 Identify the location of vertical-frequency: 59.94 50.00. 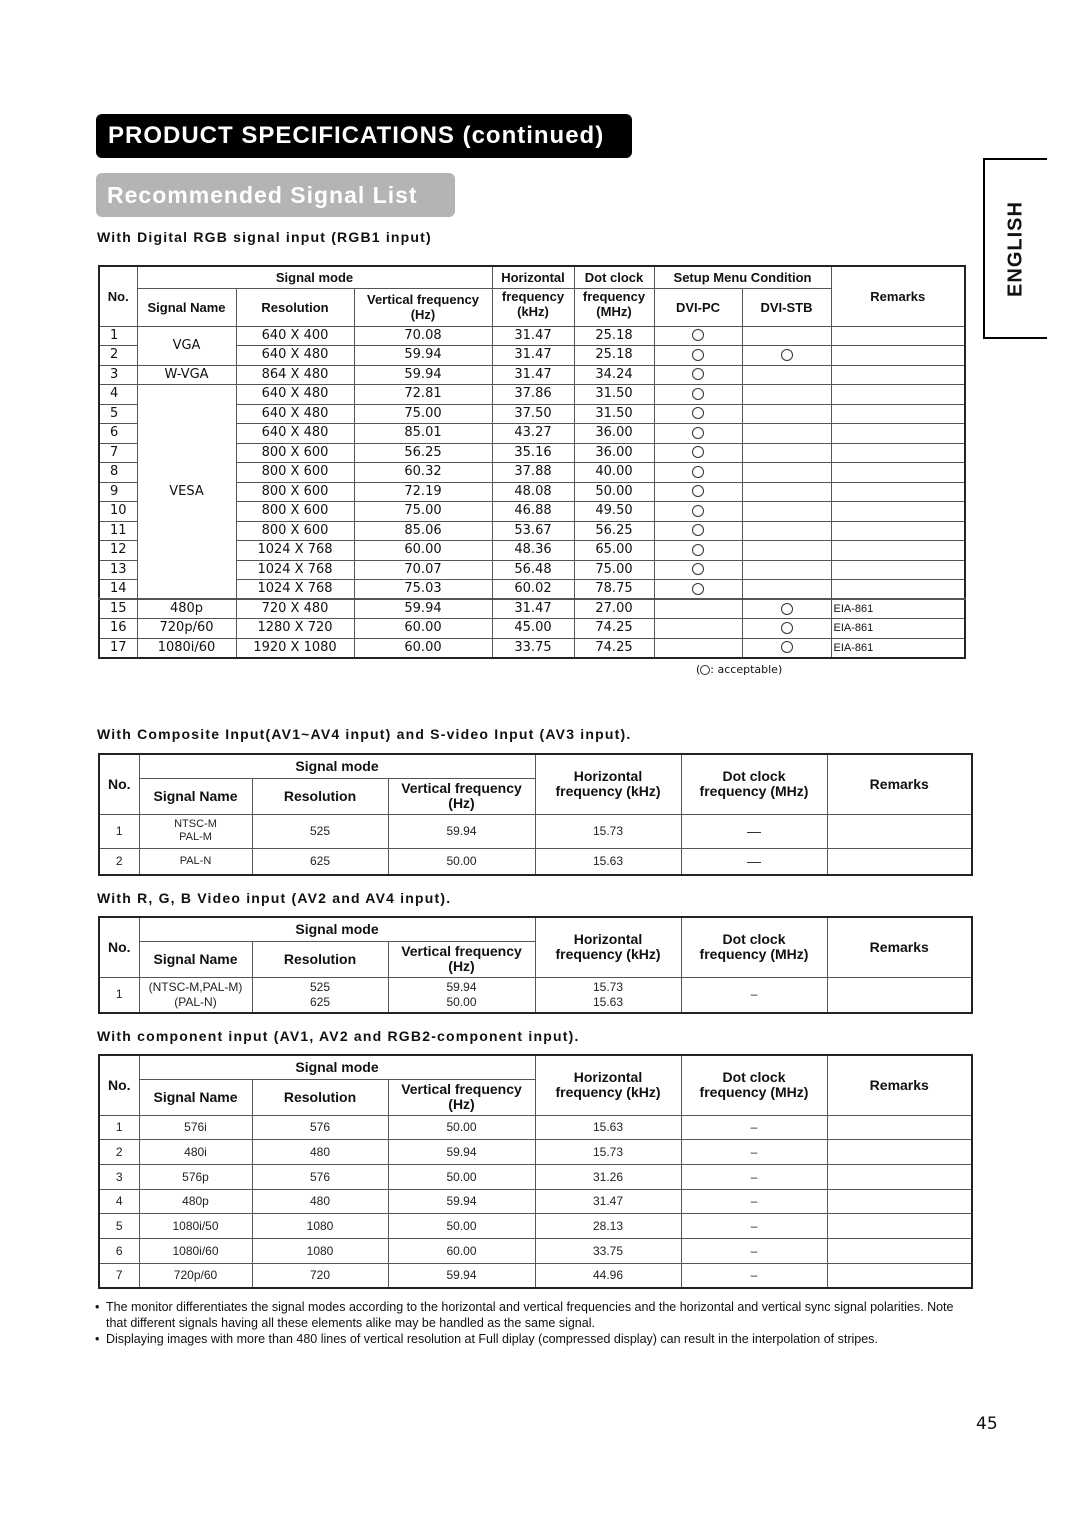
(461, 995).